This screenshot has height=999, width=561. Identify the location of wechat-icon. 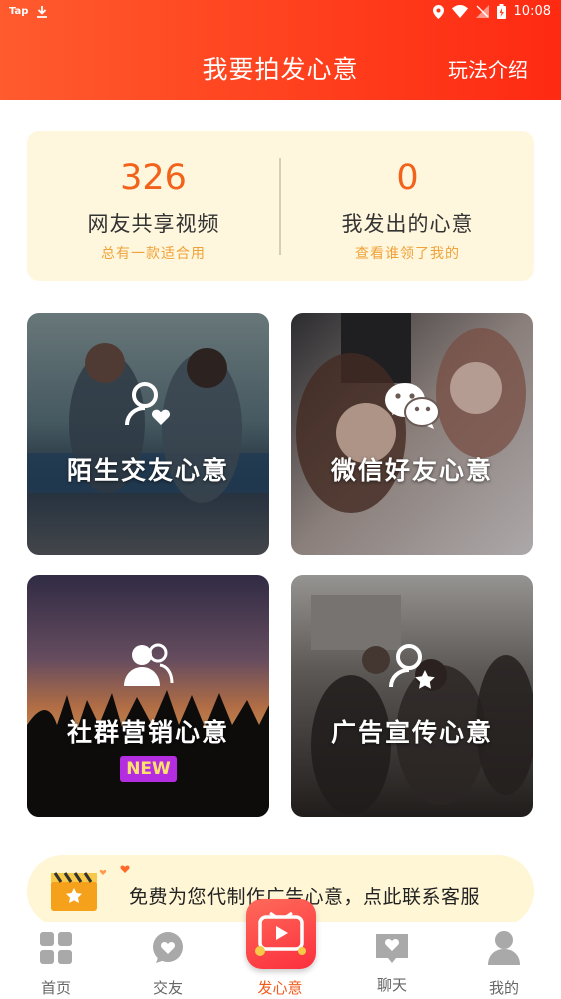
(412, 405).